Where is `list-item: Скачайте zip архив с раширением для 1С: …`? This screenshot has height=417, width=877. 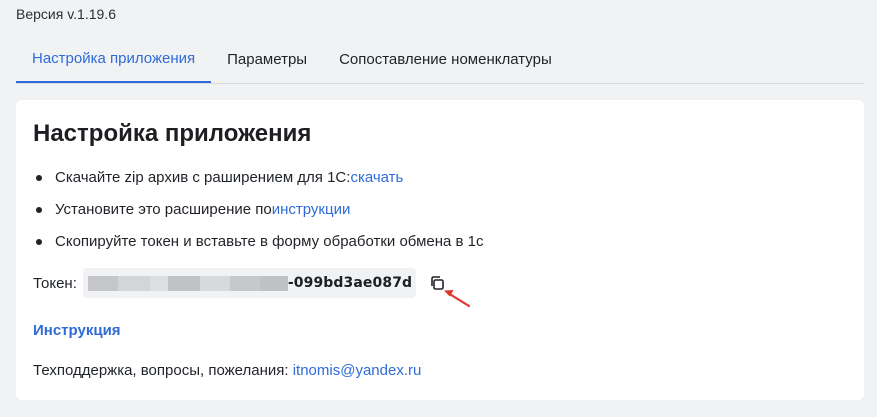 list-item: Скачайте zip архив с раширением для 1С: … is located at coordinates (258, 182).